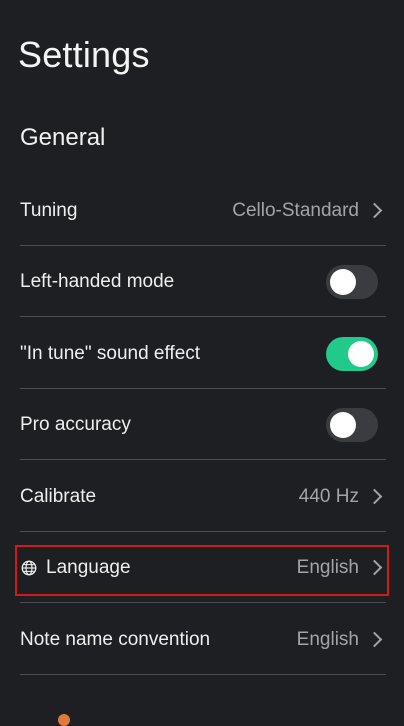  I want to click on setting-row-calibrate: Calibrate 440 Hz, so click(203, 497).